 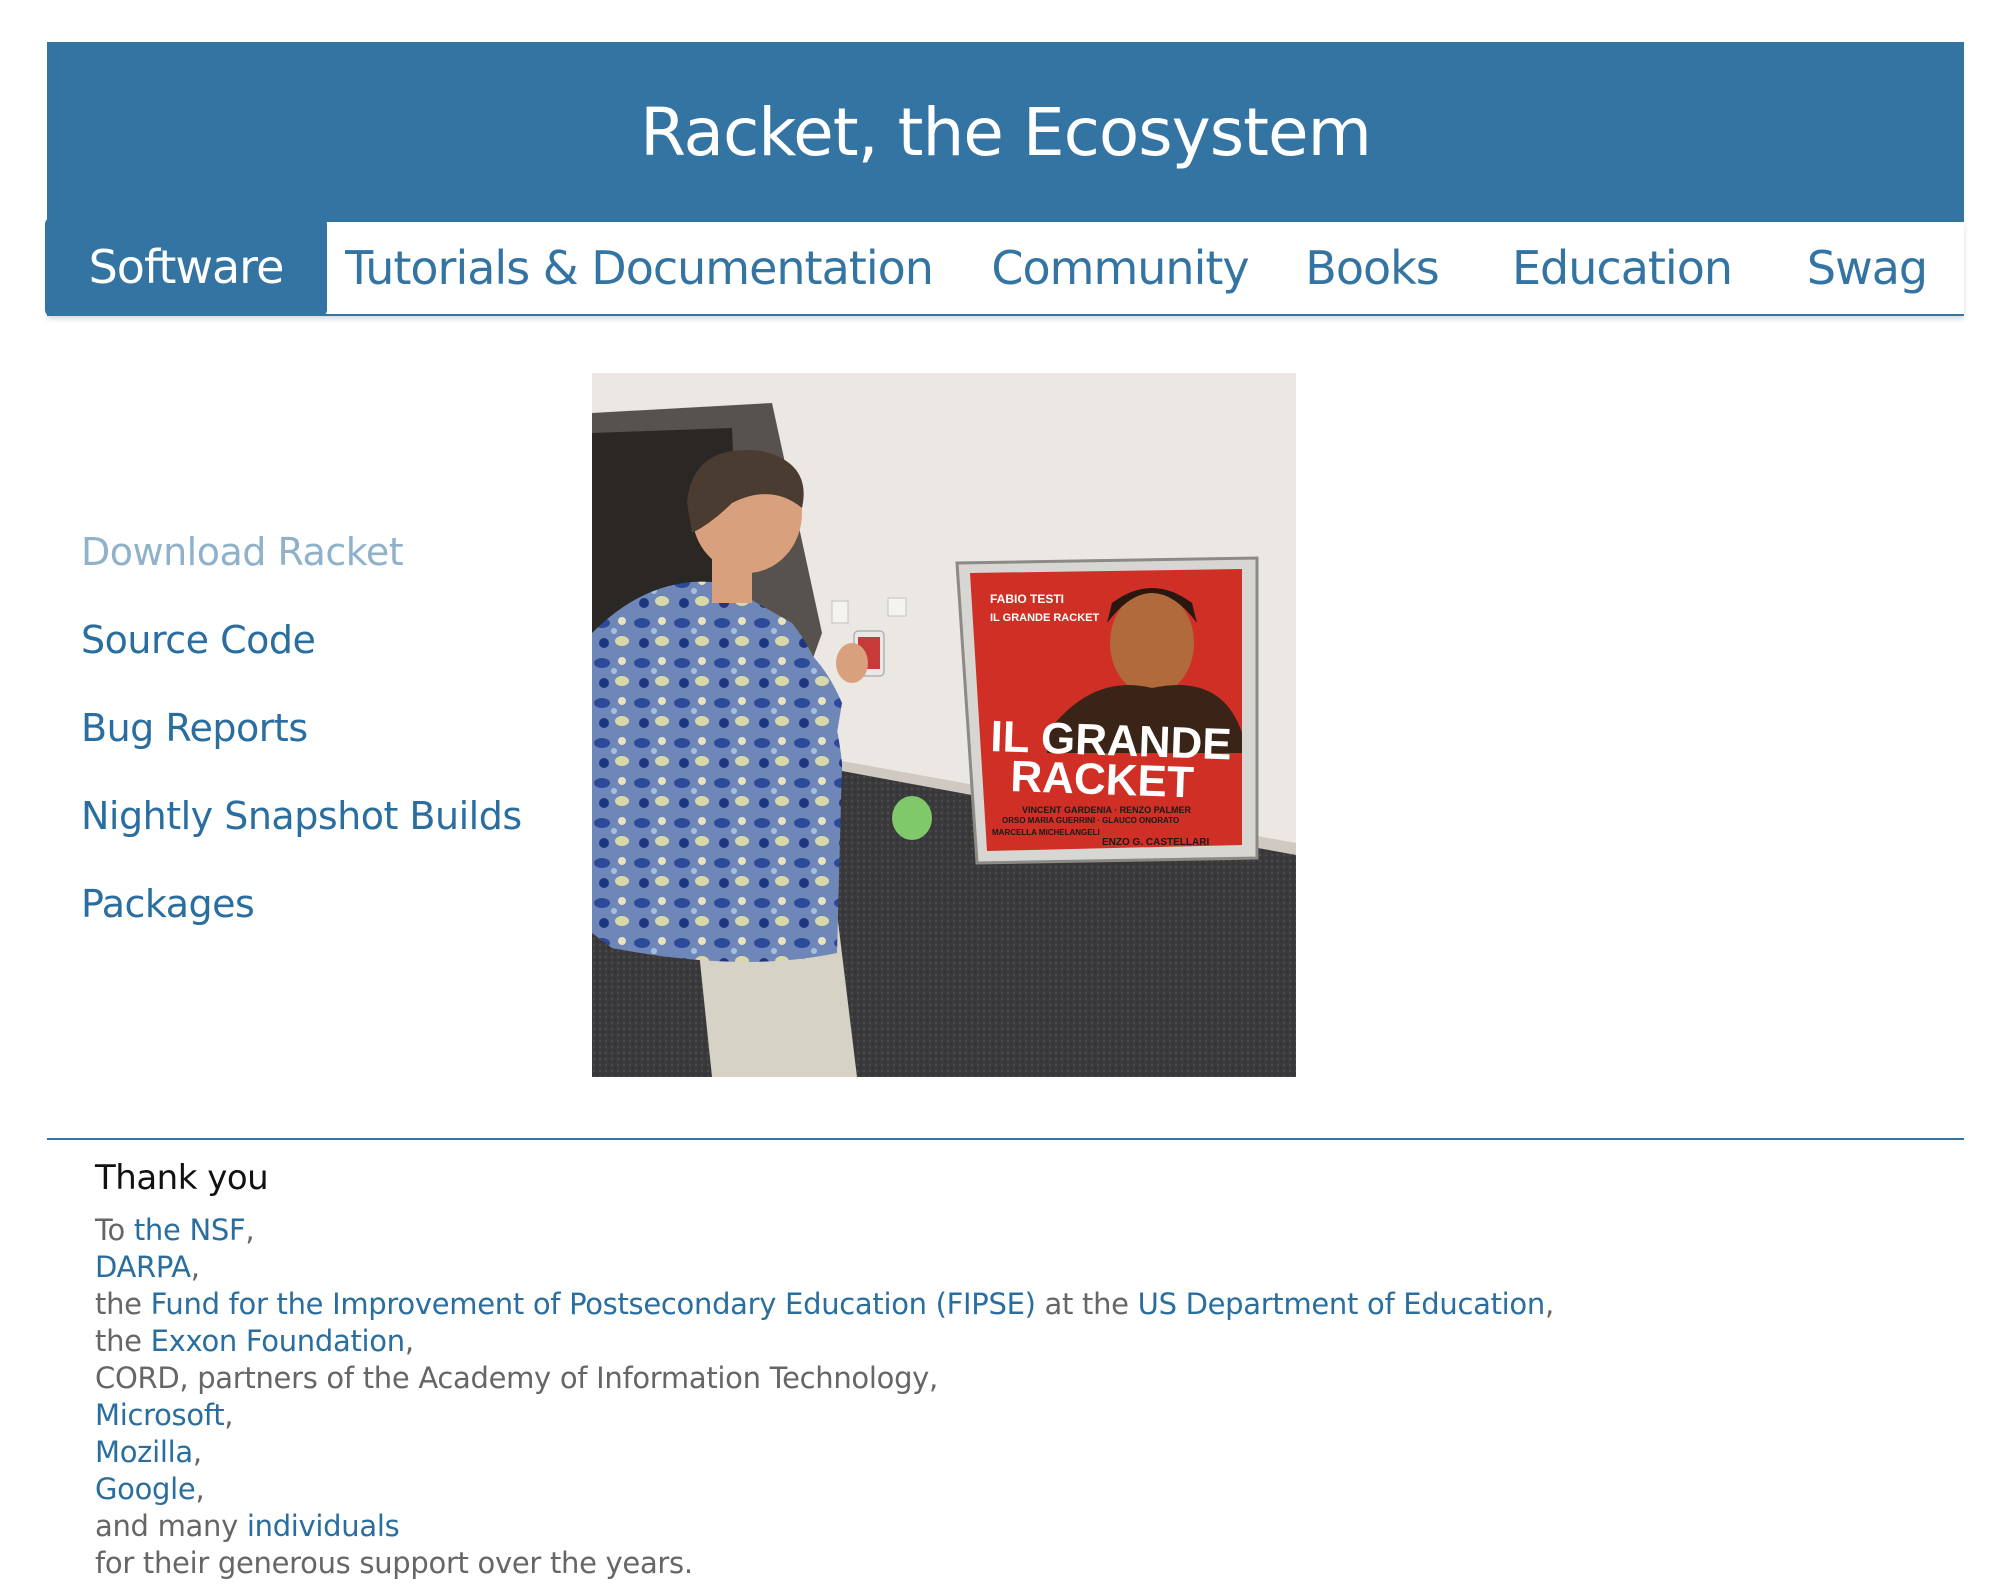 What do you see at coordinates (1342, 1304) in the screenshot?
I see `link-us-department-of-education: US Department of Education` at bounding box center [1342, 1304].